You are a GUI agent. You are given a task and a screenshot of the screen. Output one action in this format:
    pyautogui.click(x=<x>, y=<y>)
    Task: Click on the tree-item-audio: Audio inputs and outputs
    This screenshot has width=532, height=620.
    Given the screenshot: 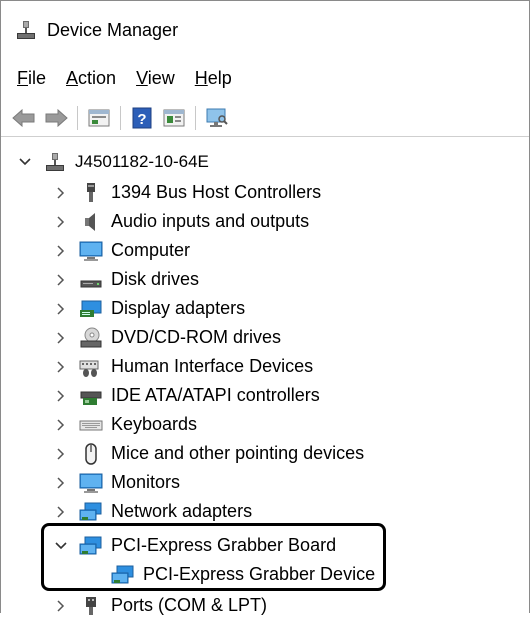 What is the action you would take?
    pyautogui.click(x=181, y=221)
    